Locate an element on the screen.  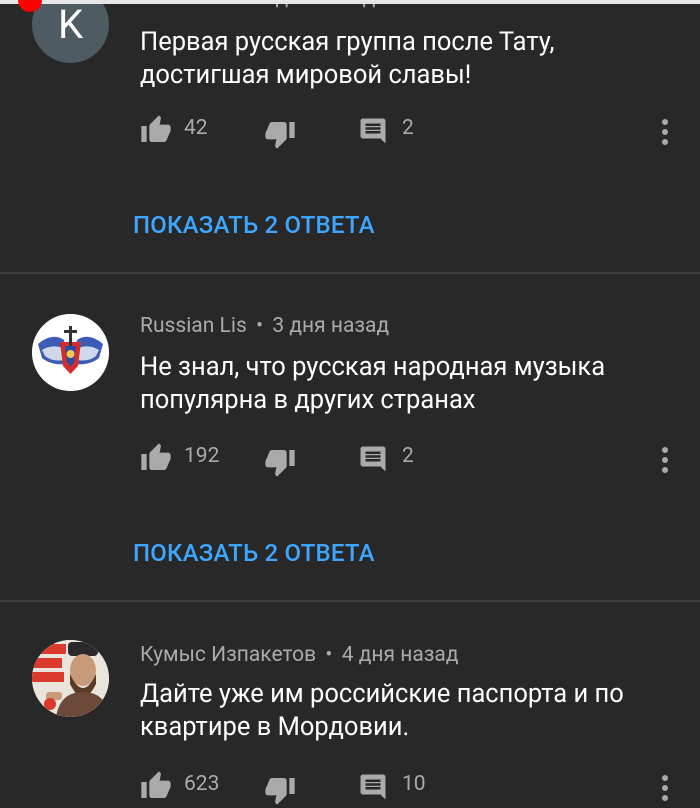
reply-count: 10 is located at coordinates (414, 784).